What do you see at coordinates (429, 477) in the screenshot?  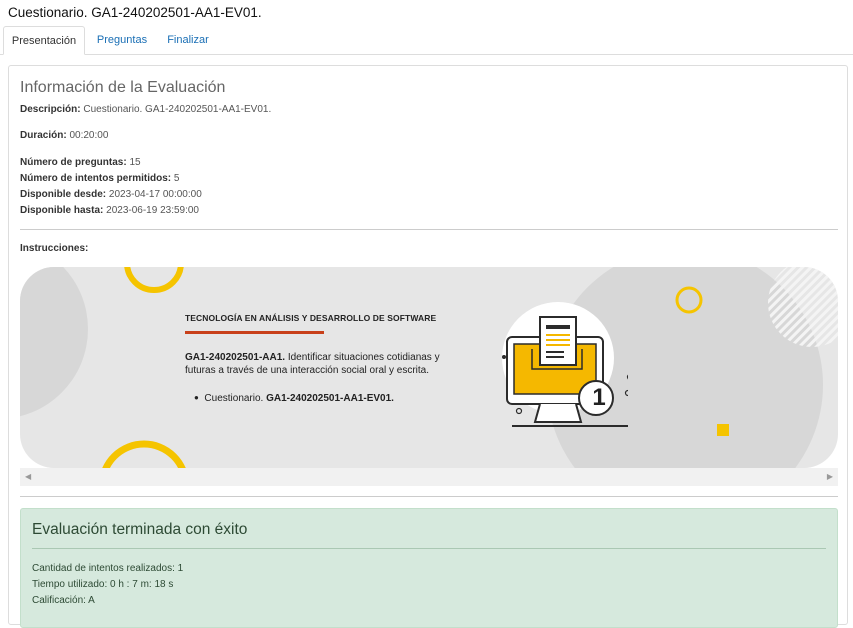 I see `horizontal-scrollbar: ◀ ▶` at bounding box center [429, 477].